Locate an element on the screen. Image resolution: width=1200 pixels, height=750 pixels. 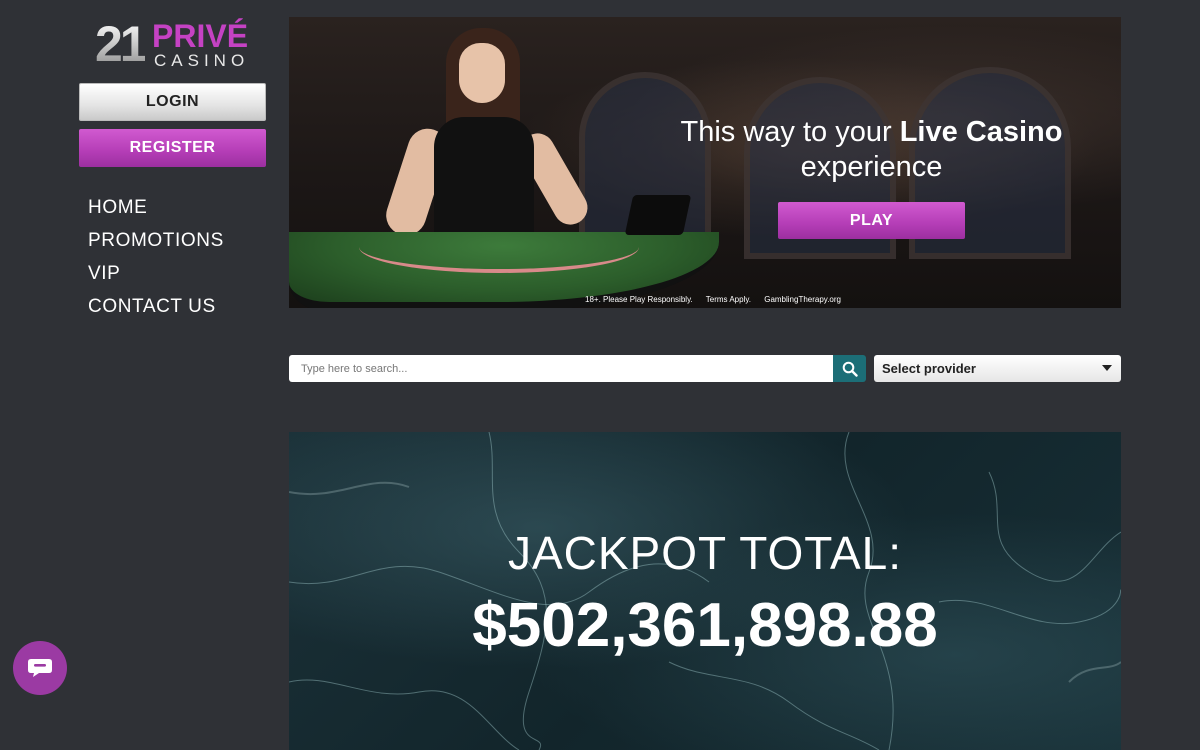
dealer-dress is located at coordinates (484, 177).